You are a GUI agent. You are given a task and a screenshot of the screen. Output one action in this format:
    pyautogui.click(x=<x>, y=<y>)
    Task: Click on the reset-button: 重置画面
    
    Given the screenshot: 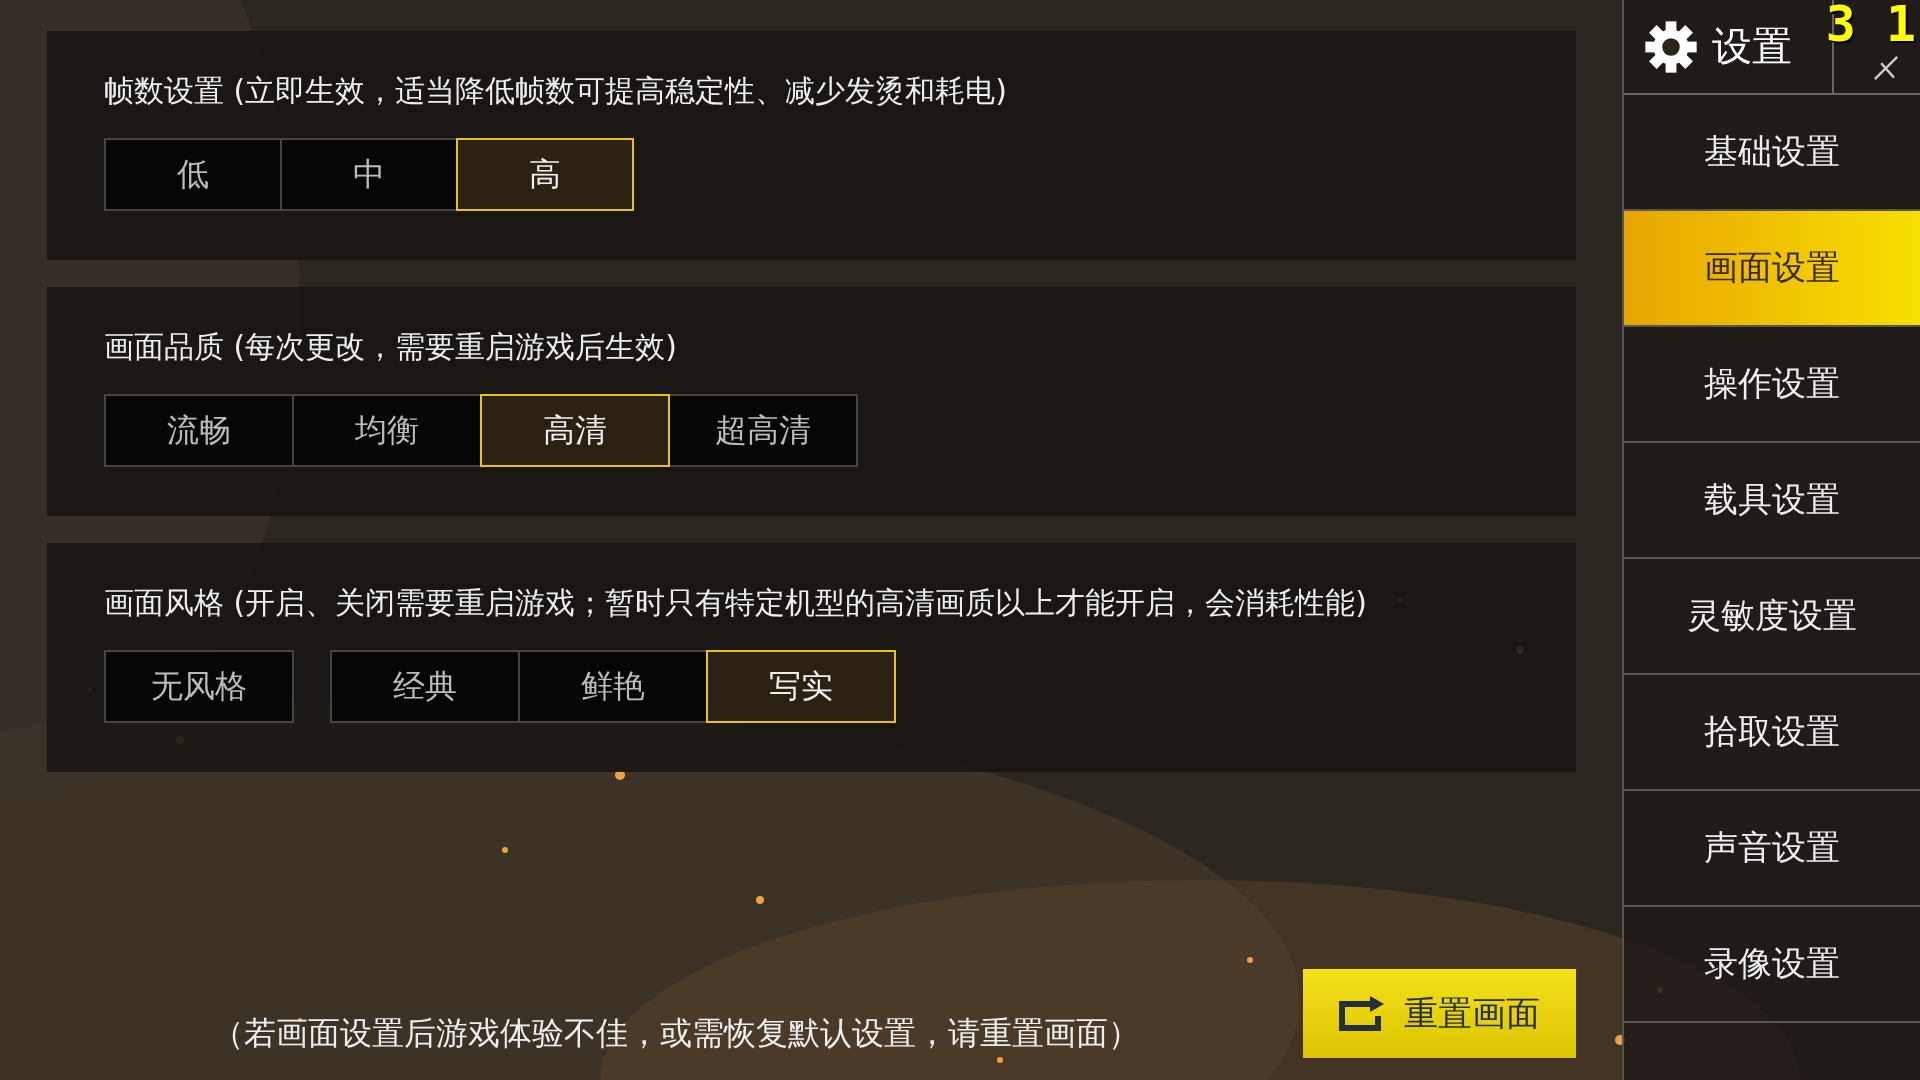 What is the action you would take?
    pyautogui.click(x=1439, y=1013)
    